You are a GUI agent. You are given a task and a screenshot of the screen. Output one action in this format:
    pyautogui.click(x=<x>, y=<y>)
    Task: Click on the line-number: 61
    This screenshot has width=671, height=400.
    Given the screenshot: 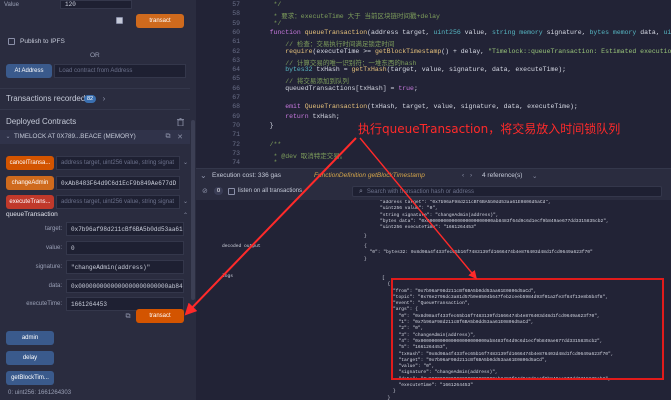 What is the action you would take?
    pyautogui.click(x=236, y=42)
    